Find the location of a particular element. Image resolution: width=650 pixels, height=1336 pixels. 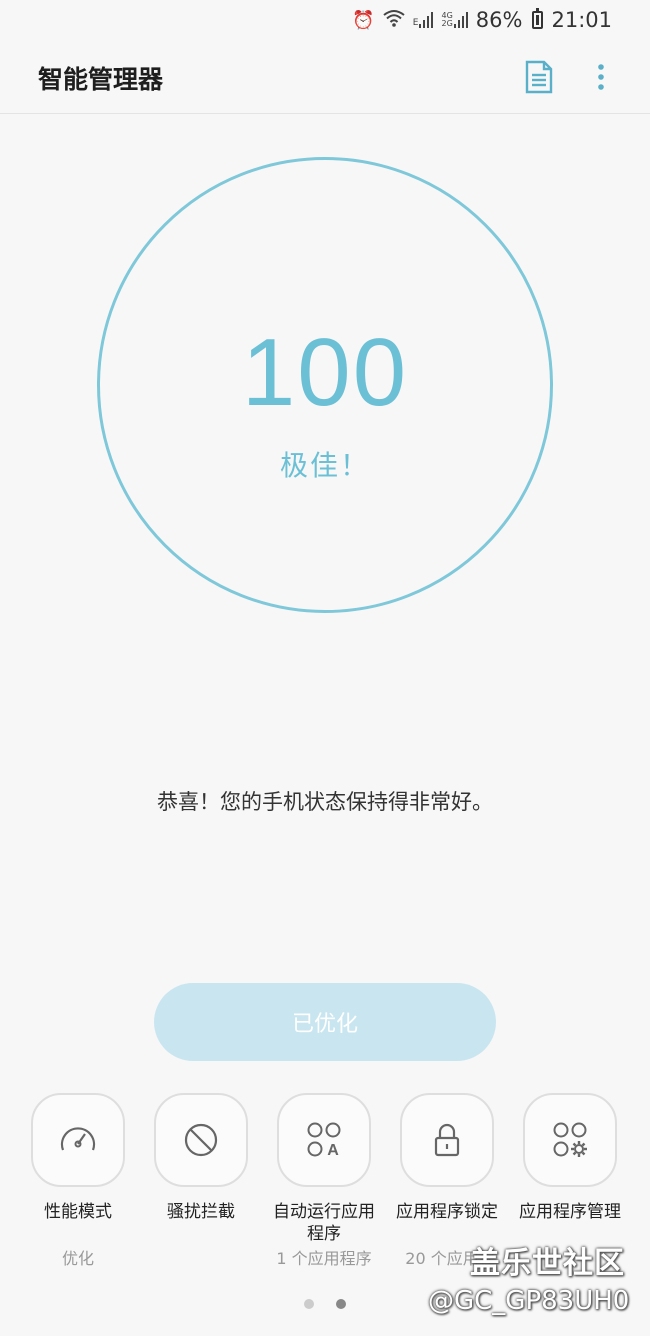

feature-call-block: 骚扰拦截 is located at coordinates (201, 1158).